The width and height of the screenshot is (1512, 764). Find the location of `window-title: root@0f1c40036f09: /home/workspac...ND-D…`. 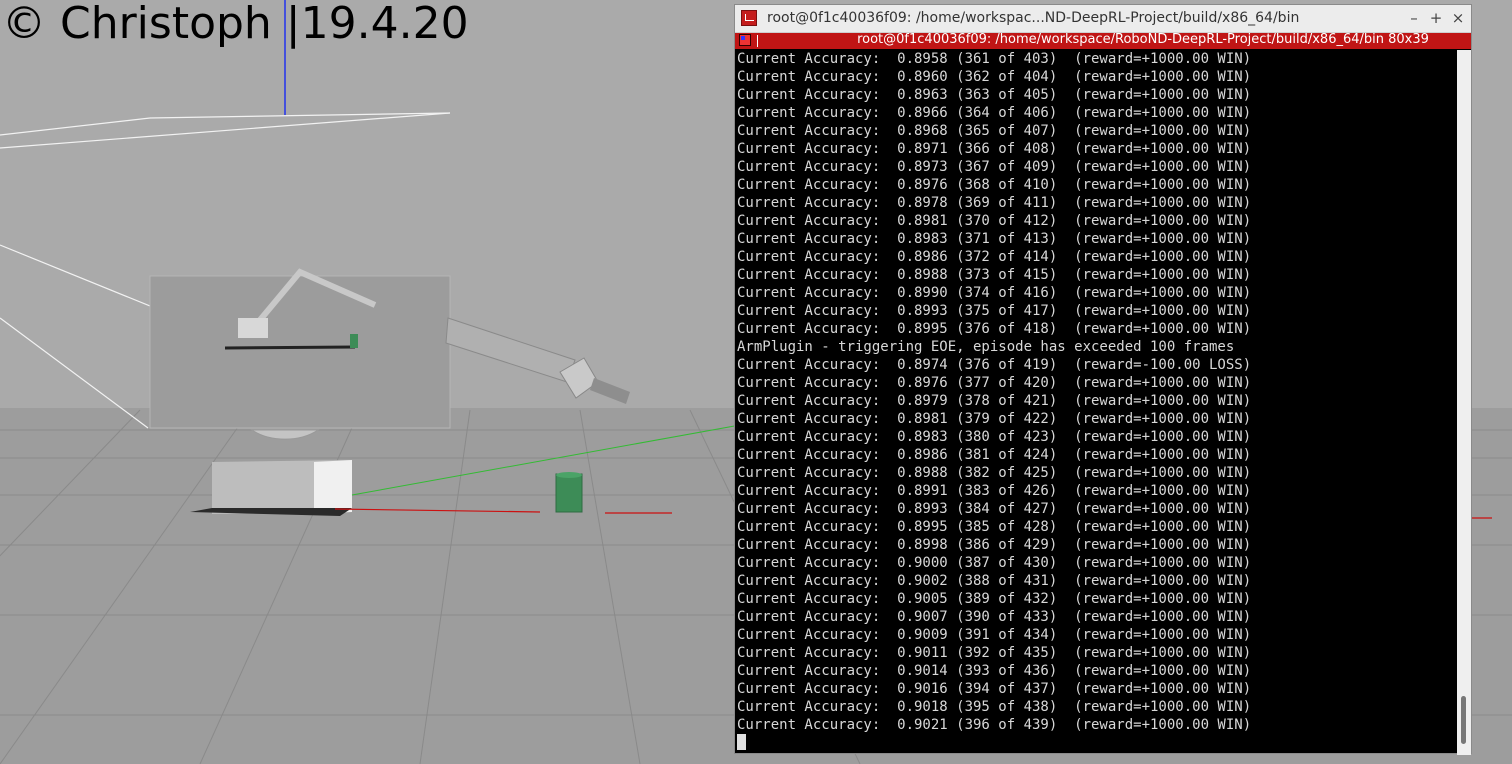

window-title: root@0f1c40036f09: /home/workspac...ND-D… is located at coordinates (1033, 18).